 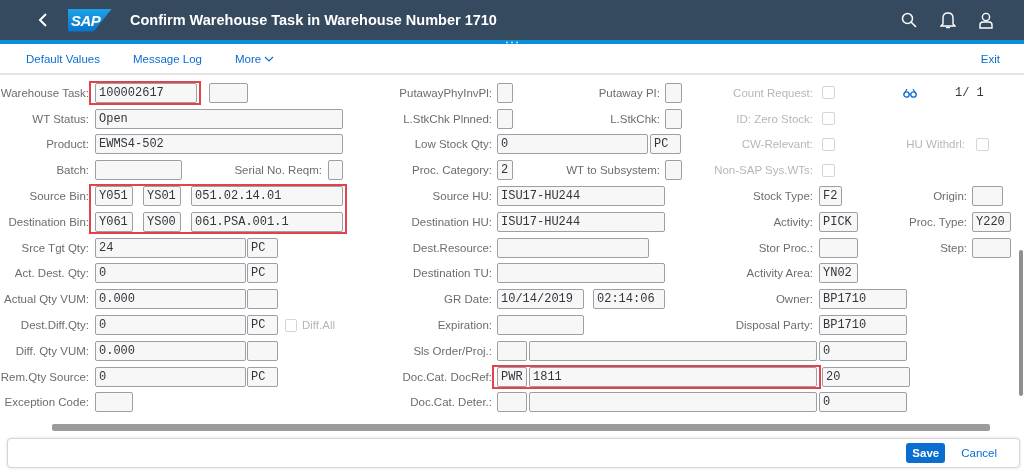 What do you see at coordinates (953, 247) in the screenshot?
I see `field-label: Step:` at bounding box center [953, 247].